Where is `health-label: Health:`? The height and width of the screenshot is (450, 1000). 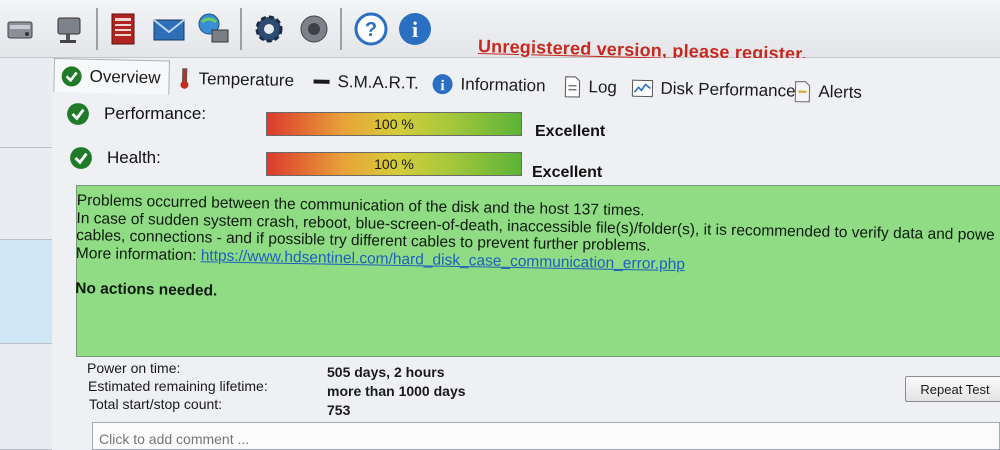 health-label: Health: is located at coordinates (134, 157).